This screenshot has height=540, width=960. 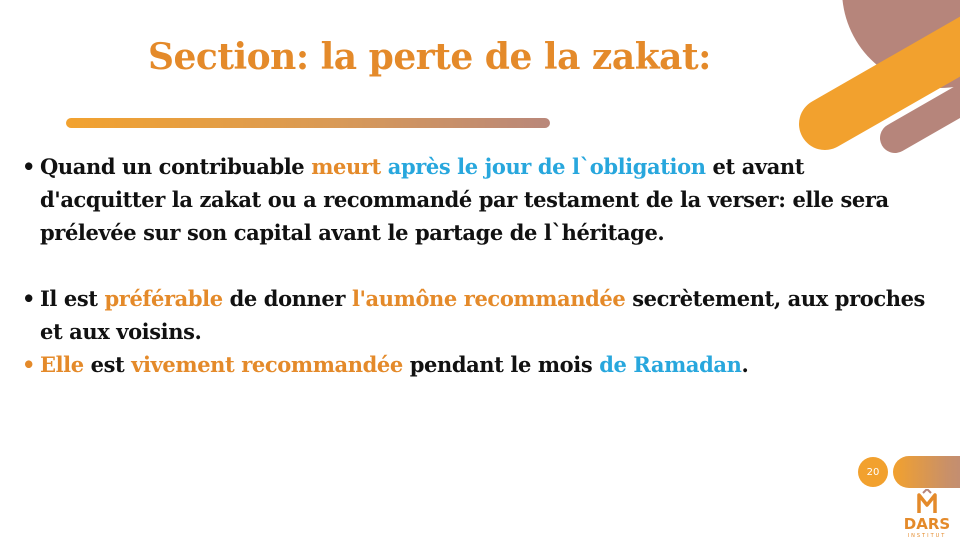 I want to click on logo-text: DARS, so click(x=927, y=524).